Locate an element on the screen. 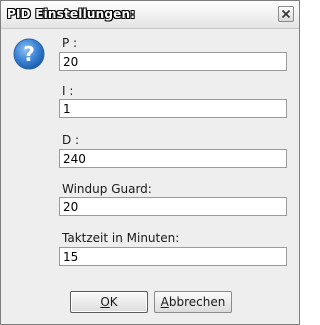  cancel-mnemonic: A is located at coordinates (164, 302).